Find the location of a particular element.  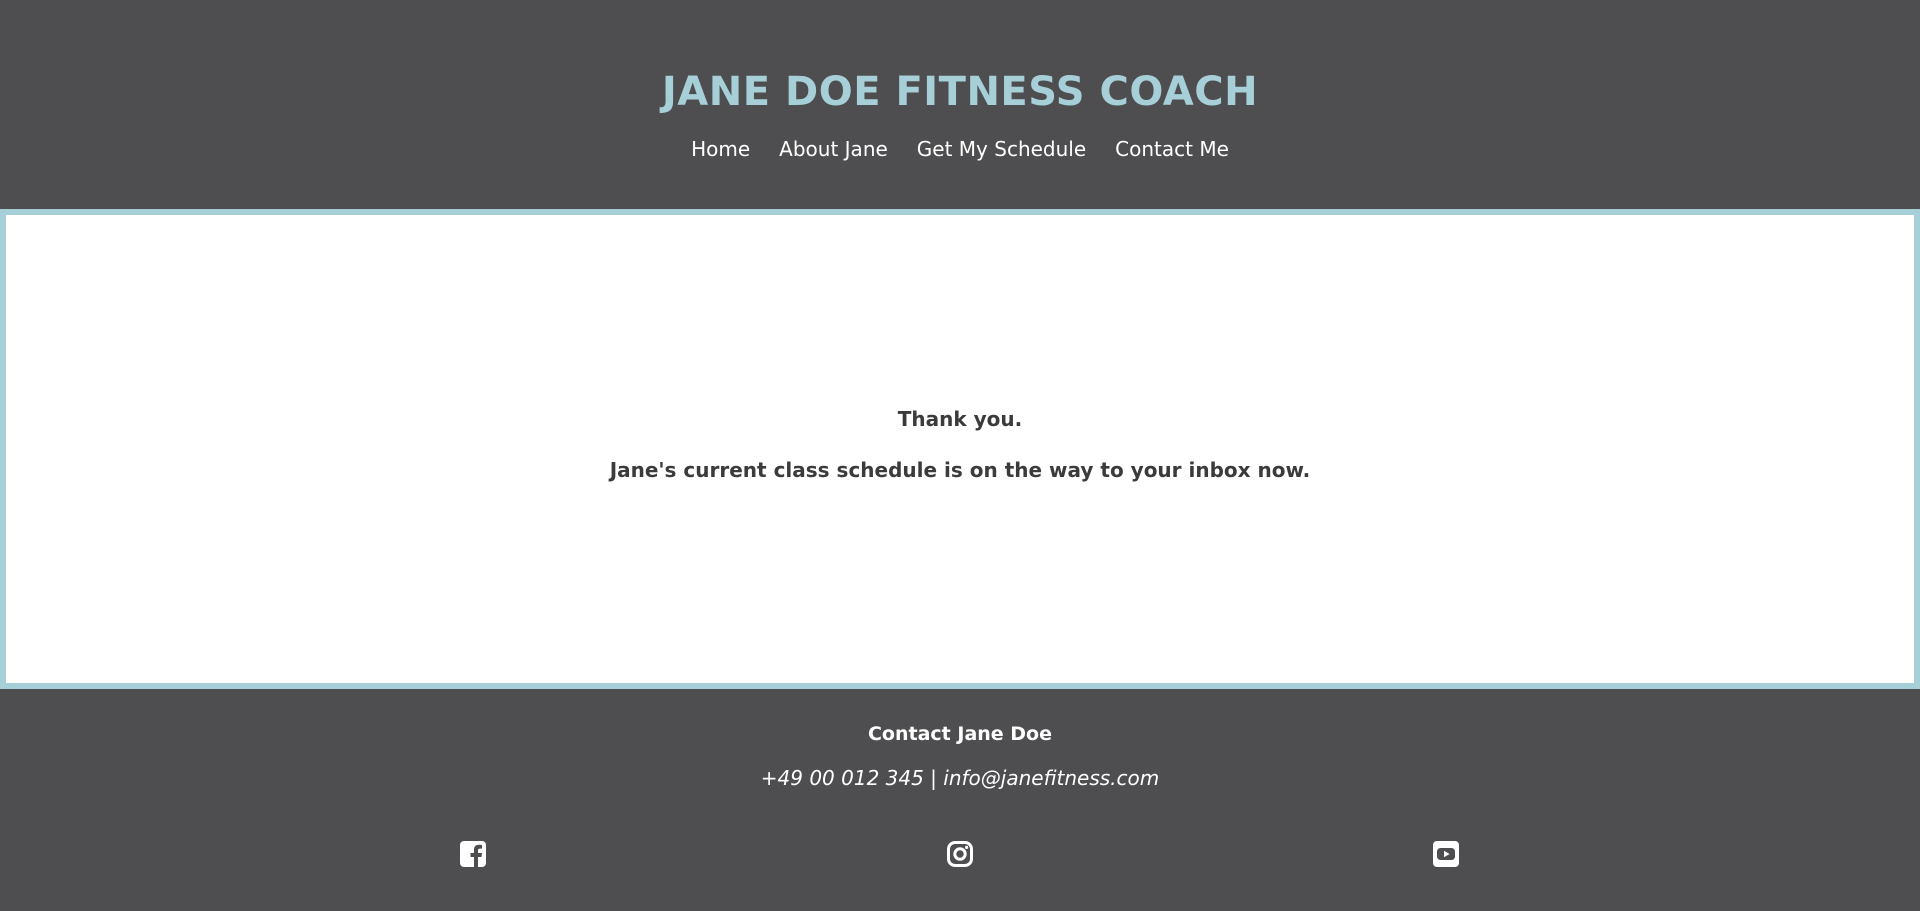

facebook-icon-graphic is located at coordinates (473, 854).